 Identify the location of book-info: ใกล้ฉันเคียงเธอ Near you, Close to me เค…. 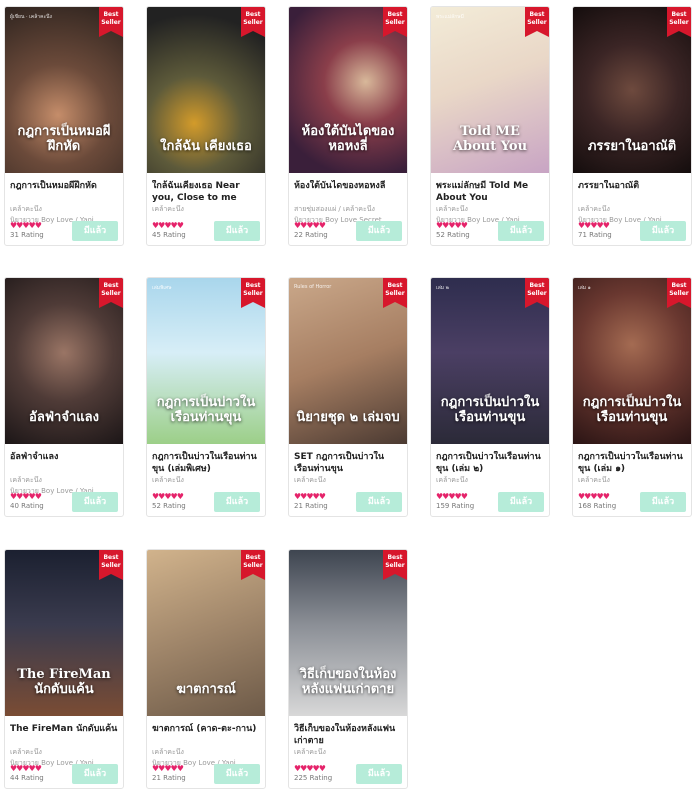
(206, 207).